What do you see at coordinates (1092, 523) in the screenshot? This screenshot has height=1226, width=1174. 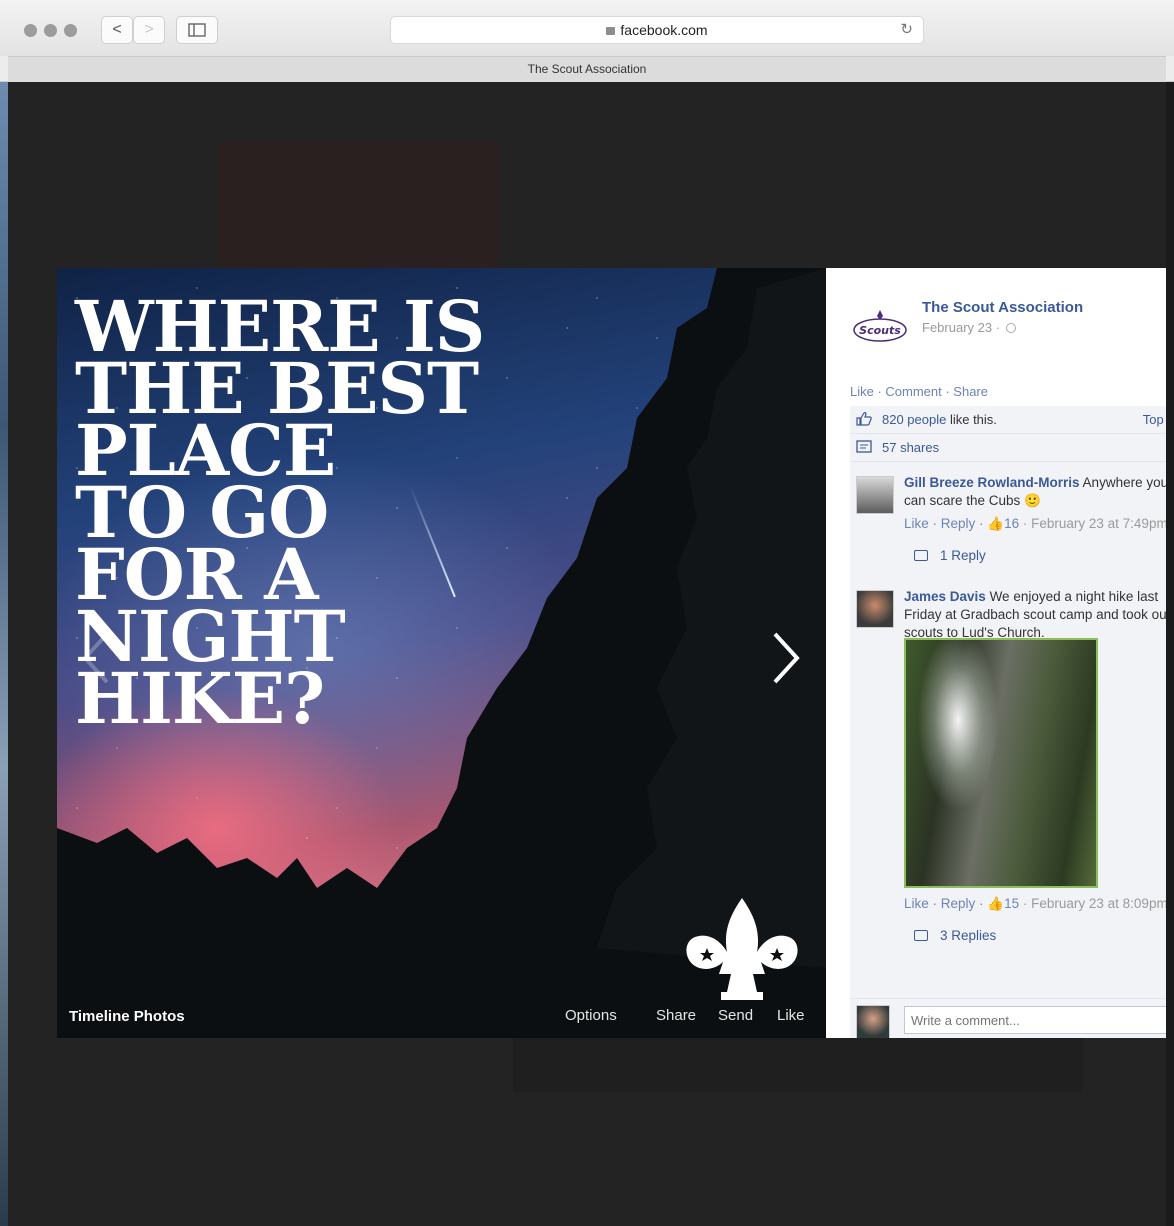 I see `comment-time: · February 23 at 7:49pm` at bounding box center [1092, 523].